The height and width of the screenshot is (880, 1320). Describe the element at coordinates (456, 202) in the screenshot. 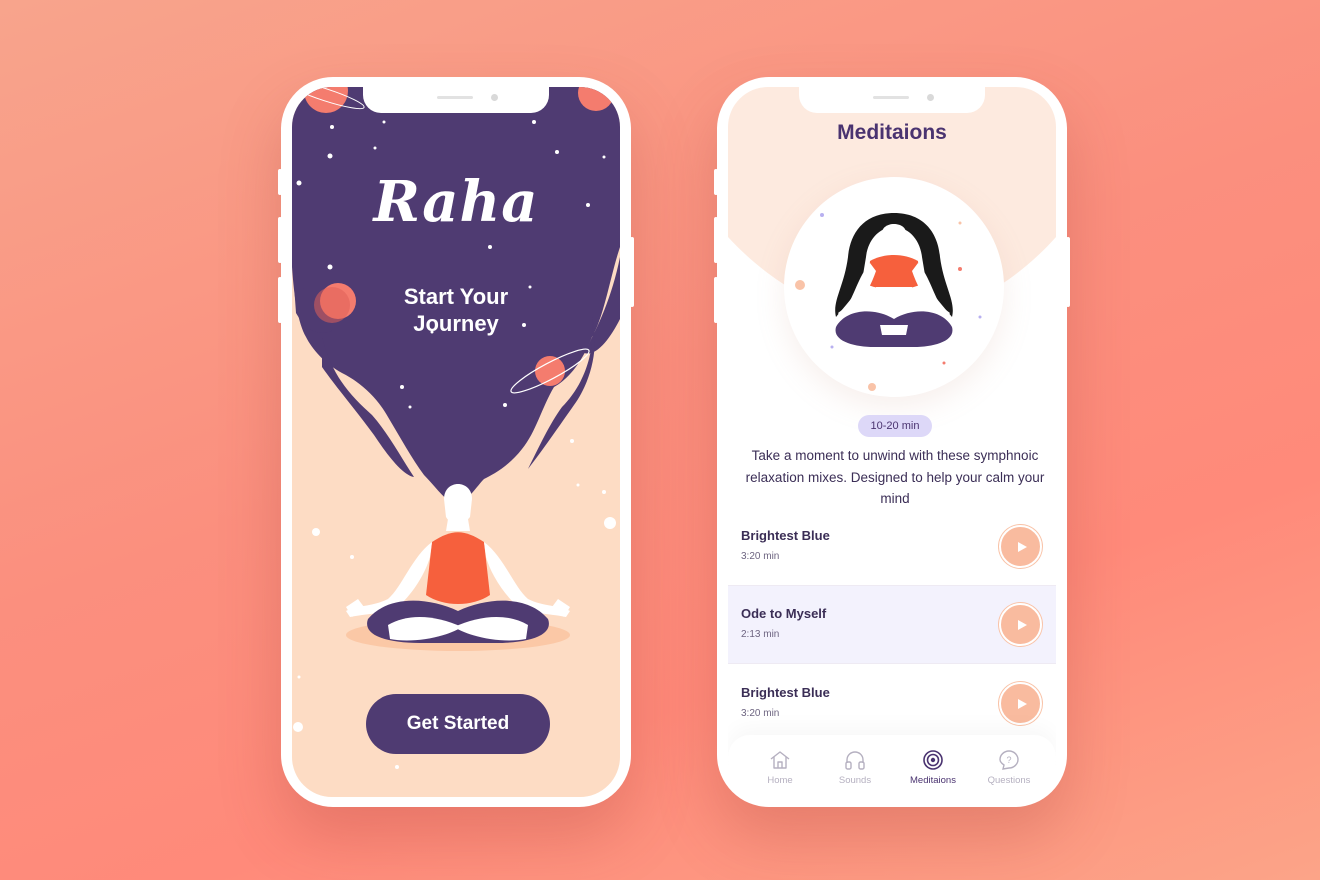

I see `app-logo: Raha` at that location.